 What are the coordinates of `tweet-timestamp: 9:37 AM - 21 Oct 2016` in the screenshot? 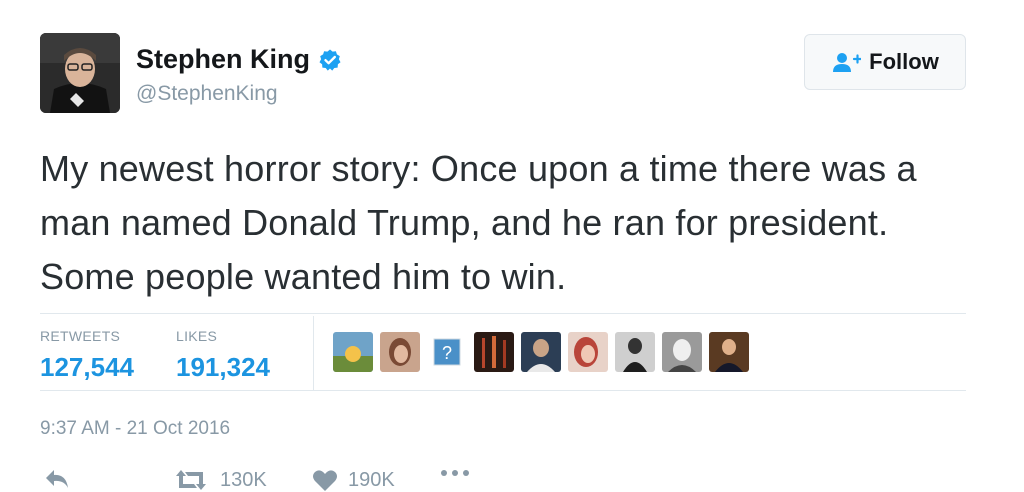 It's located at (135, 429).